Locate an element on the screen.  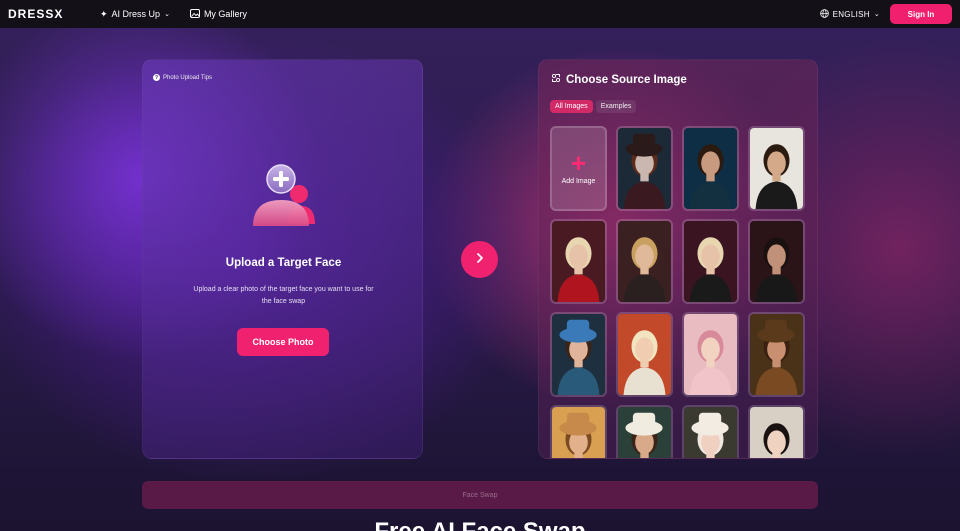
tab-all-images: All Images is located at coordinates (571, 106).